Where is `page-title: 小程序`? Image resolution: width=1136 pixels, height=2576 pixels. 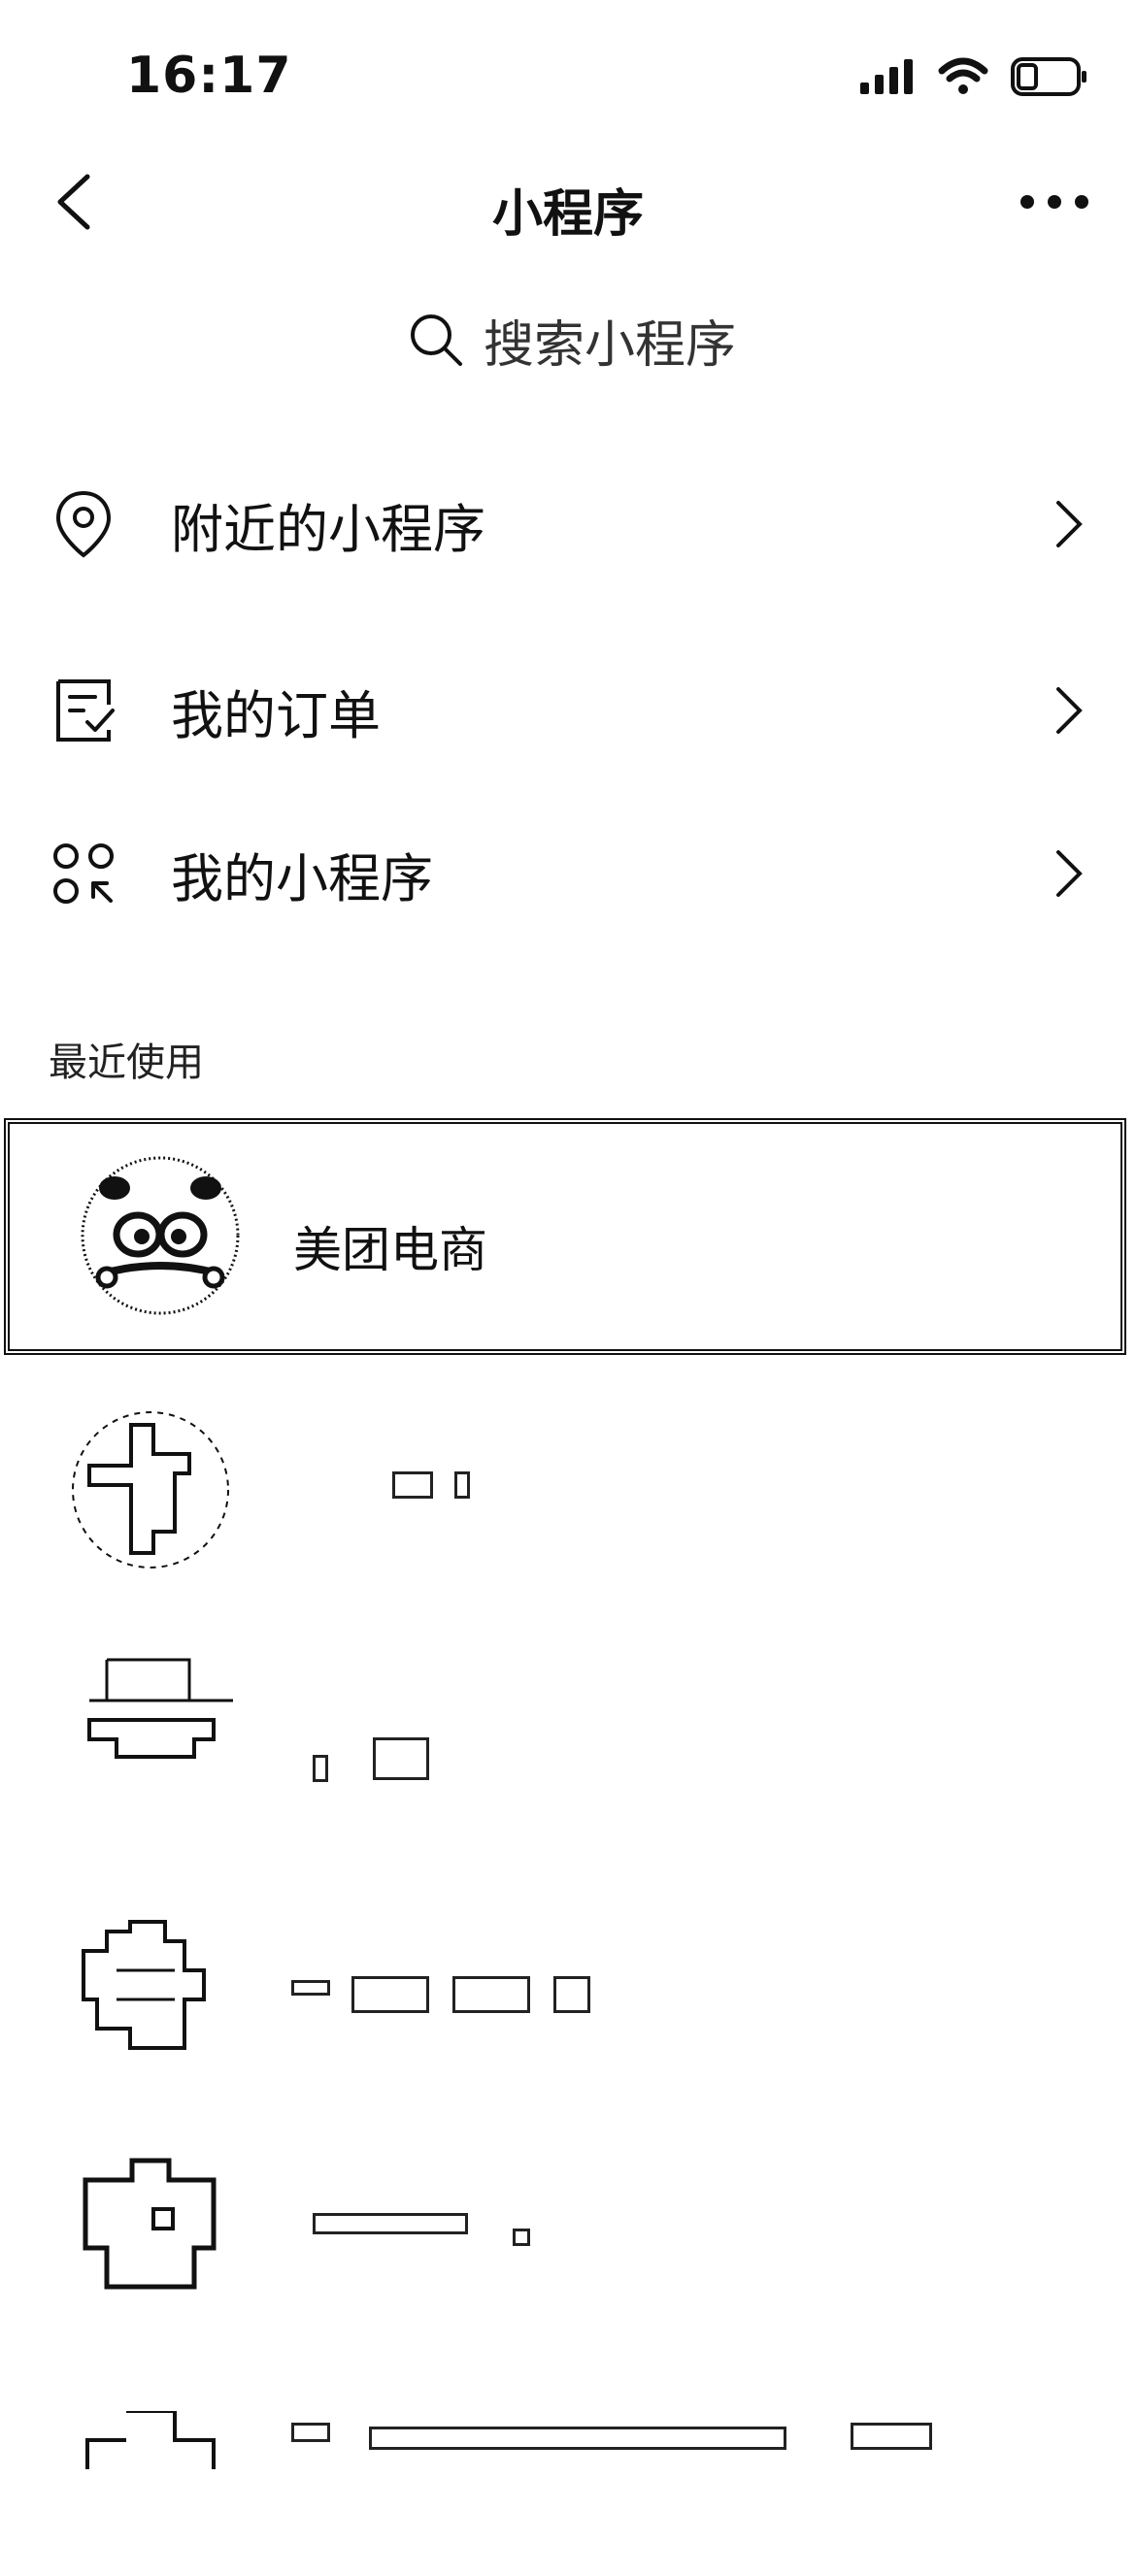 page-title: 小程序 is located at coordinates (567, 214).